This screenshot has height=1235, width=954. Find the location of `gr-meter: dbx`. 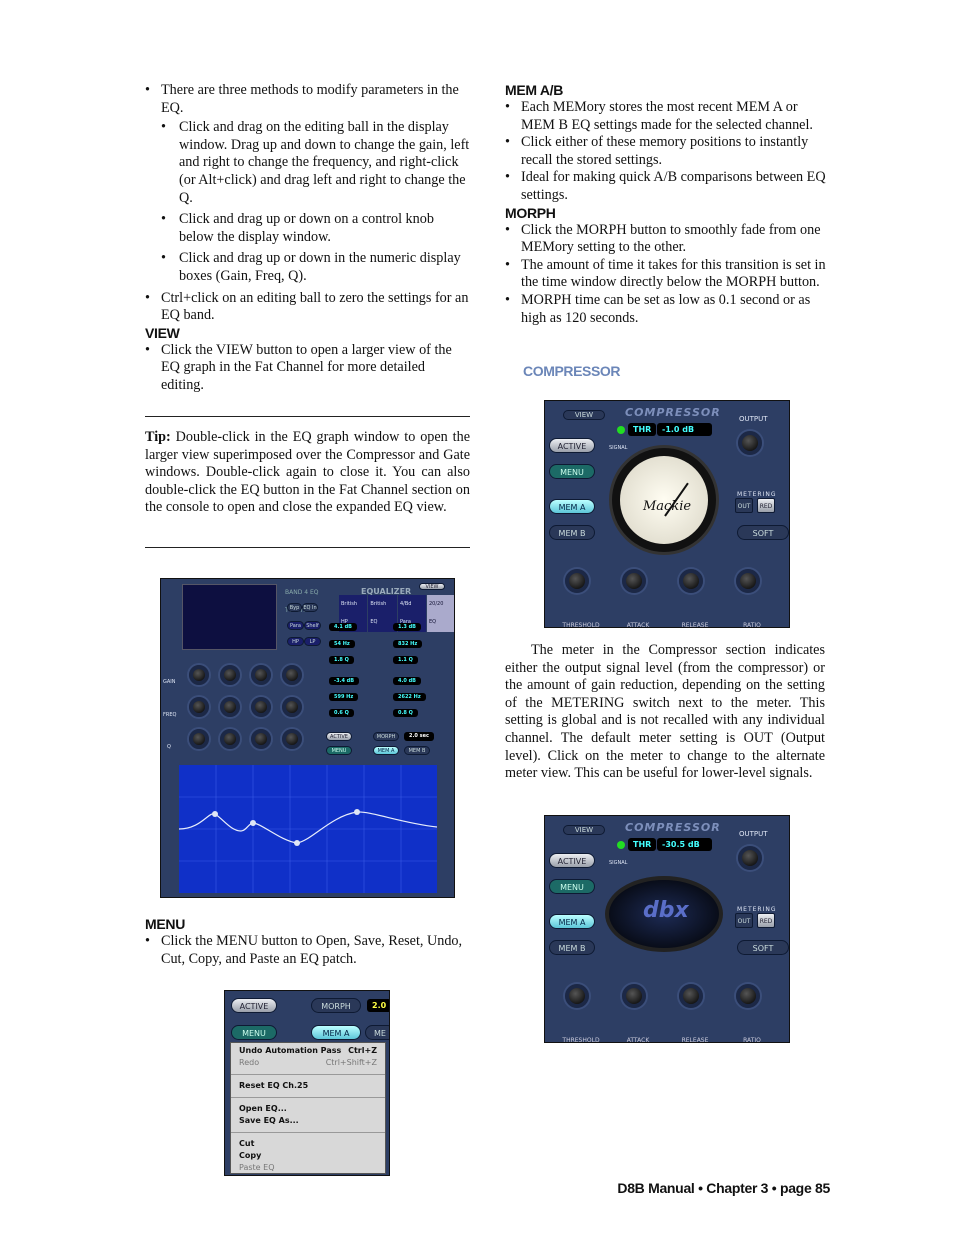

gr-meter: dbx is located at coordinates (664, 914).